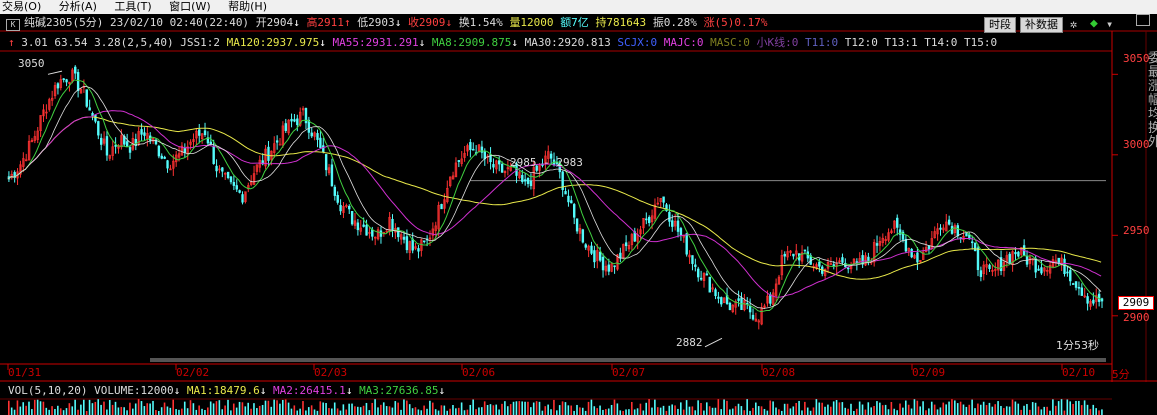 This screenshot has height=415, width=1157. I want to click on period-label: 5分, so click(1121, 374).